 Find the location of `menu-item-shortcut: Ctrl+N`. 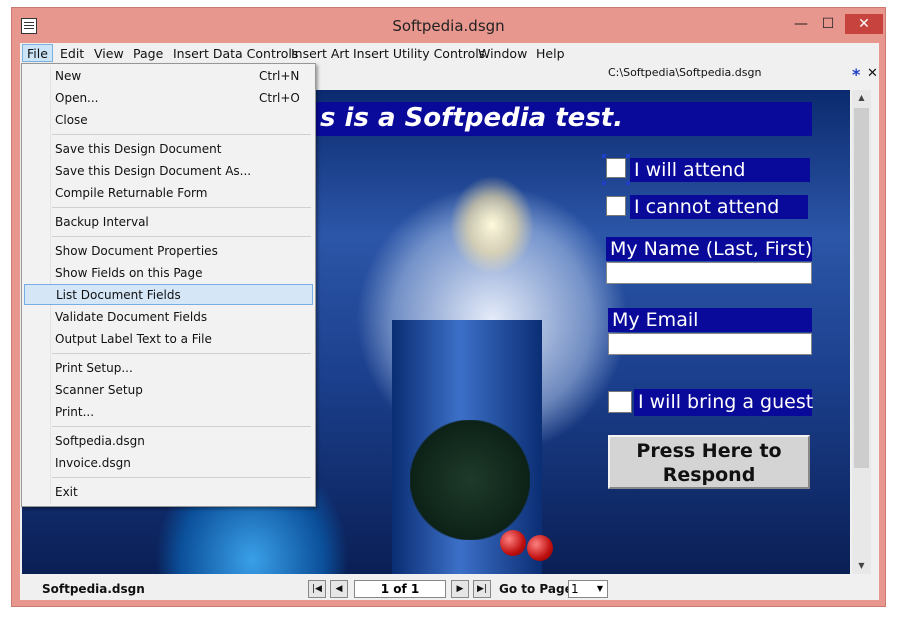

menu-item-shortcut: Ctrl+N is located at coordinates (279, 76).